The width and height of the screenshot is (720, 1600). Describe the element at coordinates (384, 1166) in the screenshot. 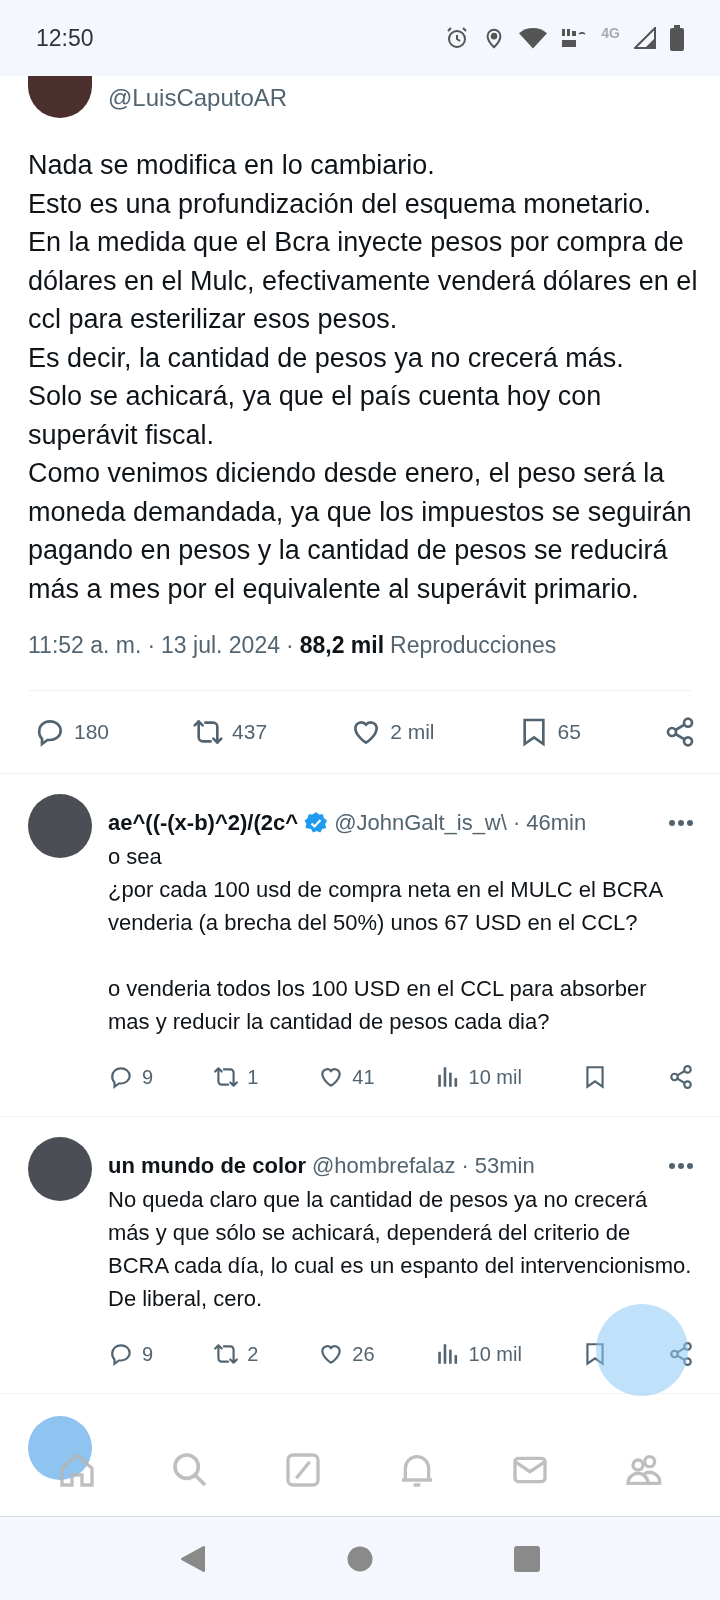

I see `user-handle: @hombrefalaz` at that location.